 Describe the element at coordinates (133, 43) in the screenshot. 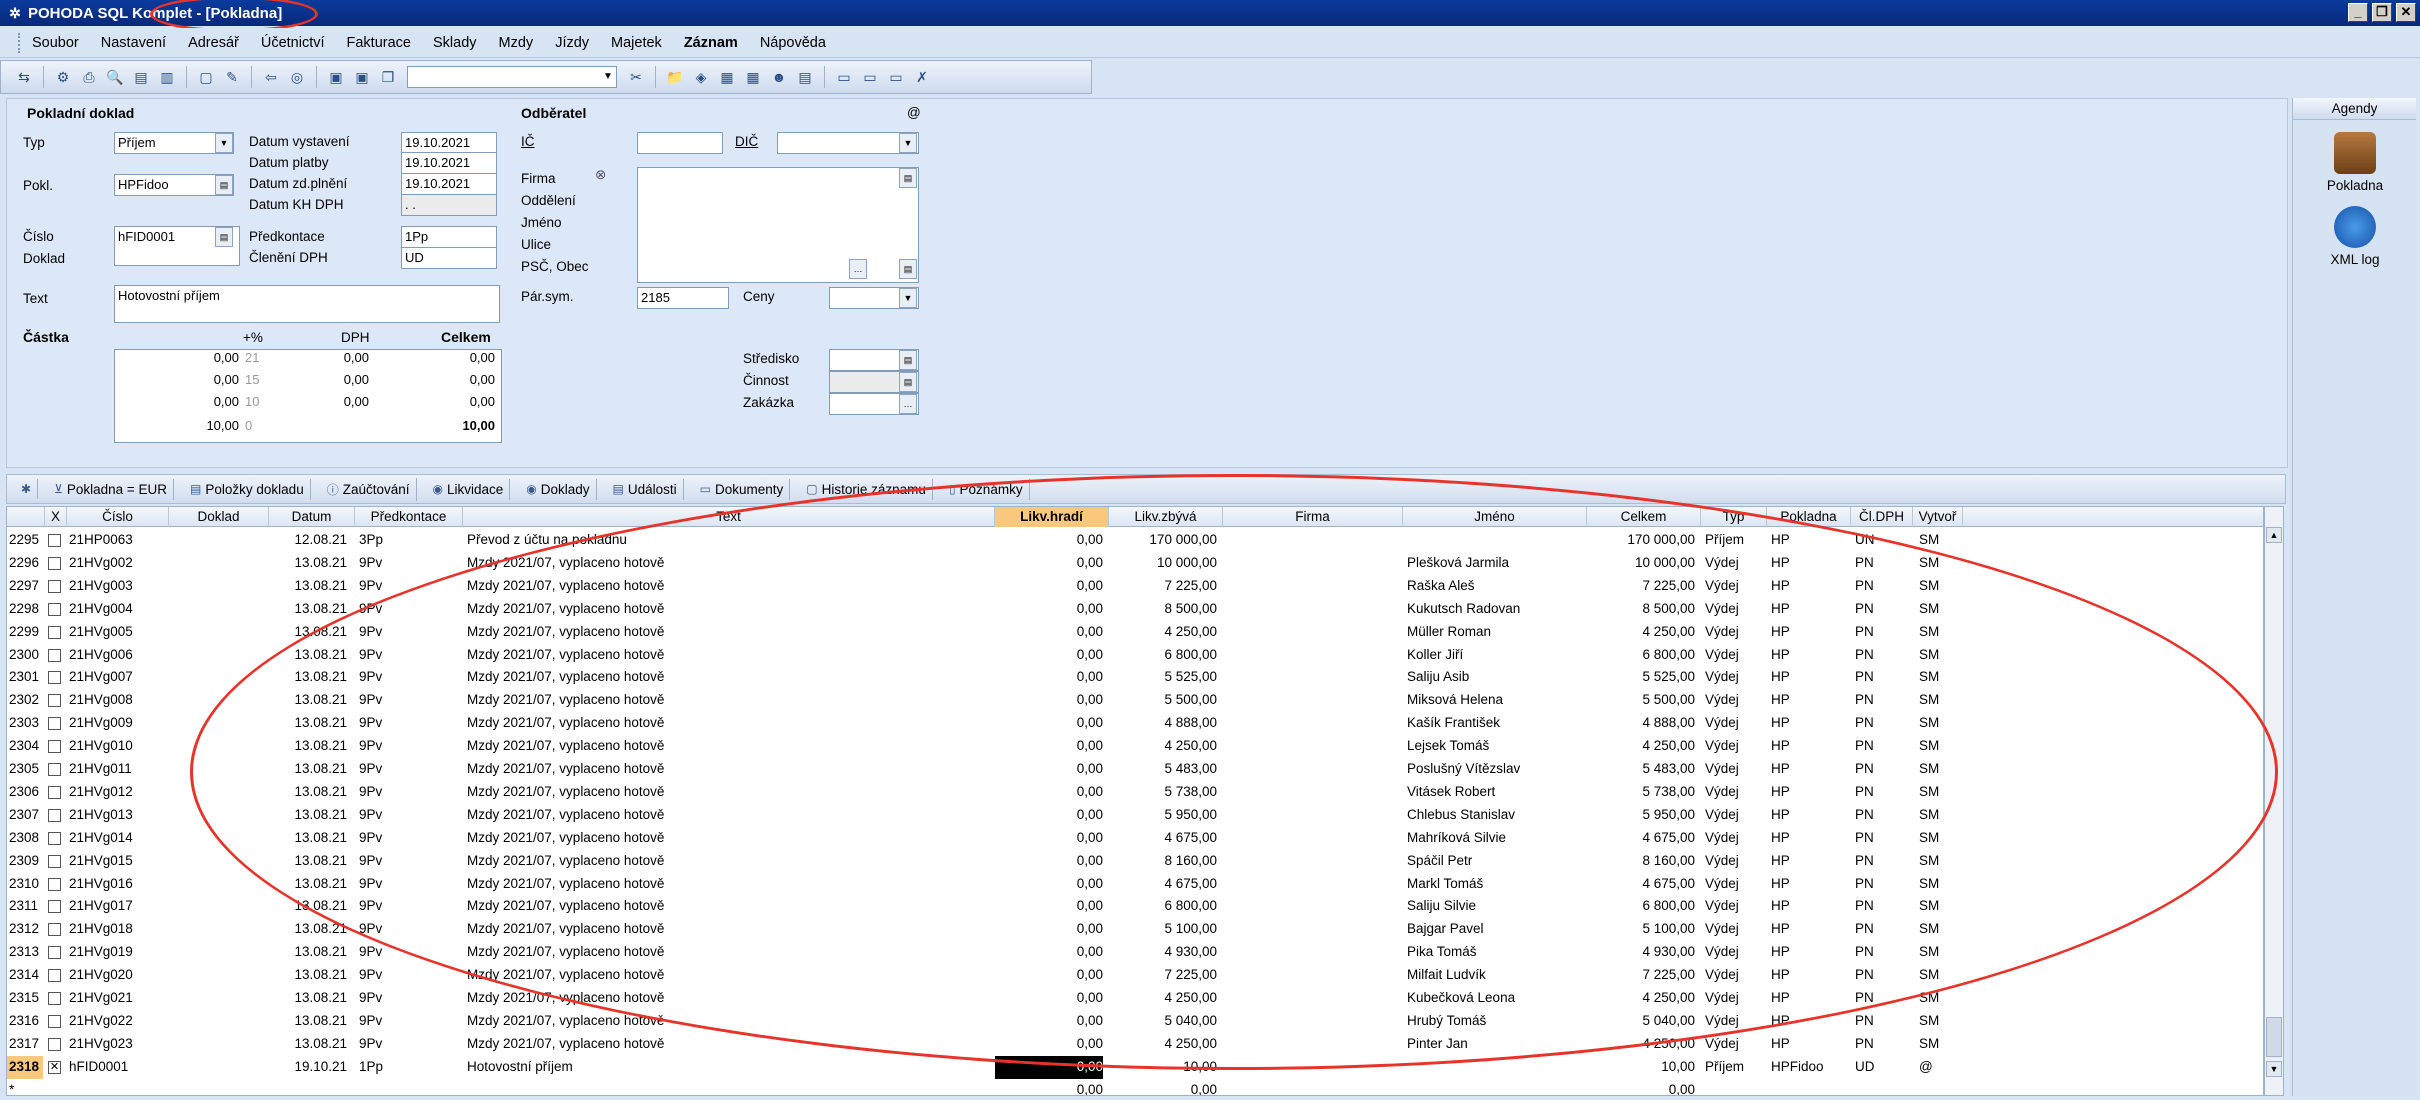

I see `menu-nastaveni: Nastavení` at that location.